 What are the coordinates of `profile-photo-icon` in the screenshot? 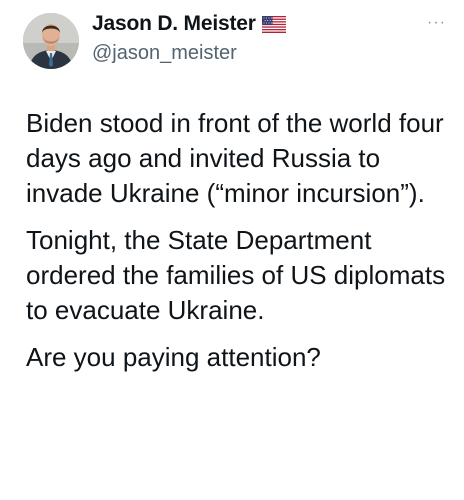 It's located at (51, 41).